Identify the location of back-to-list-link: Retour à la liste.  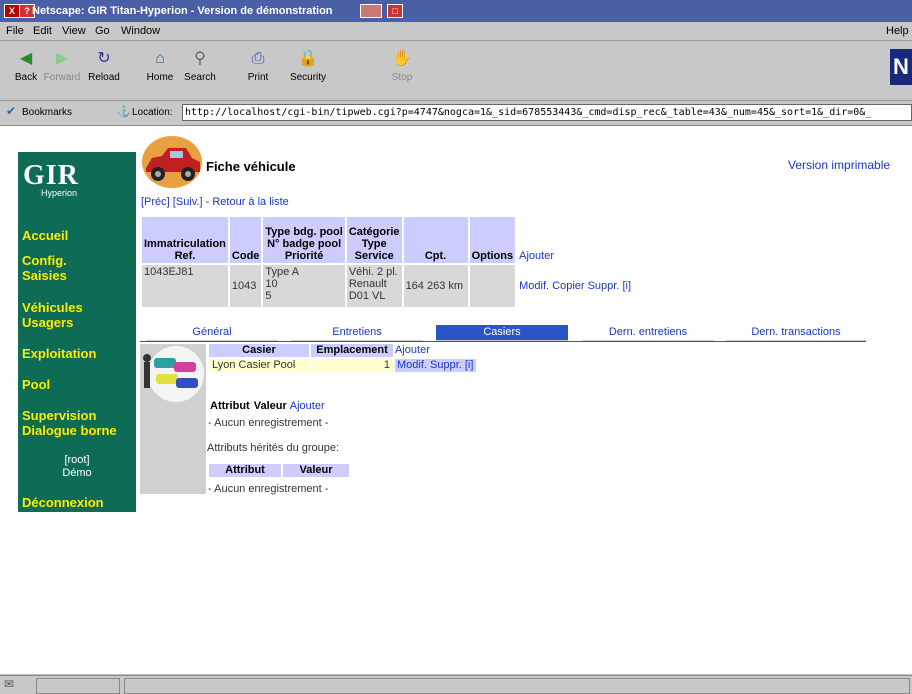
(250, 202).